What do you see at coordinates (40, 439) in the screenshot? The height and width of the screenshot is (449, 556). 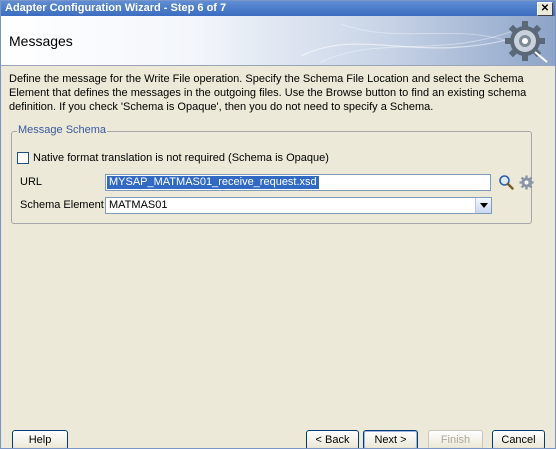 I see `help-button: Help` at bounding box center [40, 439].